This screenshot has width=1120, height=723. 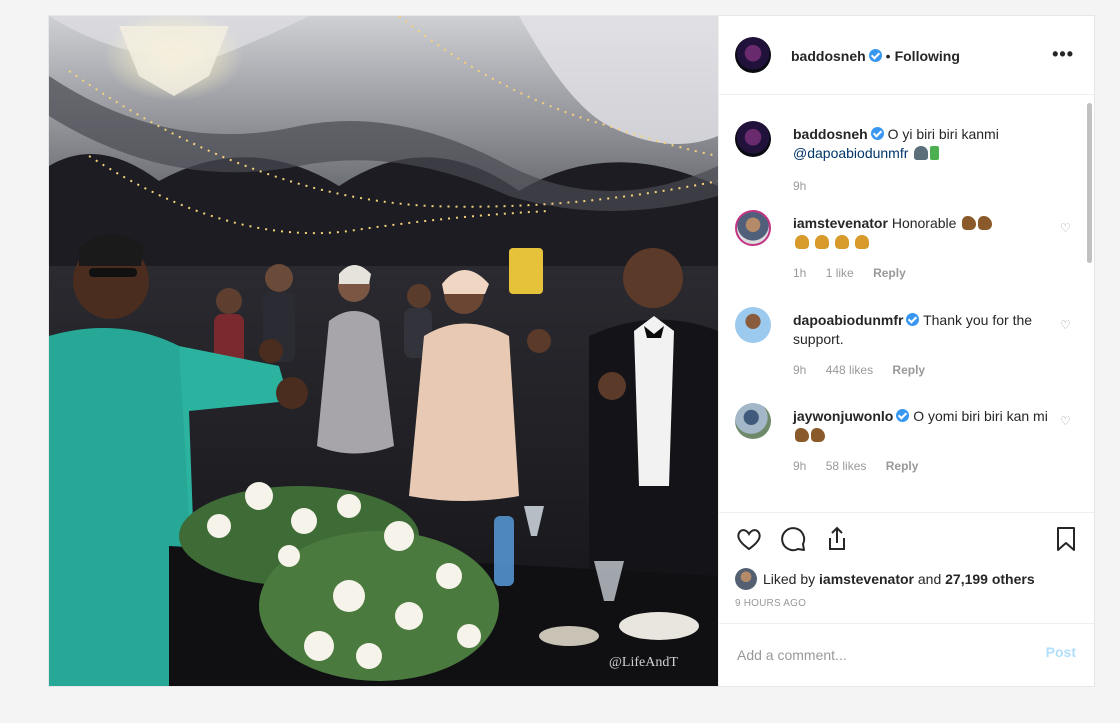 What do you see at coordinates (846, 466) in the screenshot?
I see `comment-likes: 58 likes` at bounding box center [846, 466].